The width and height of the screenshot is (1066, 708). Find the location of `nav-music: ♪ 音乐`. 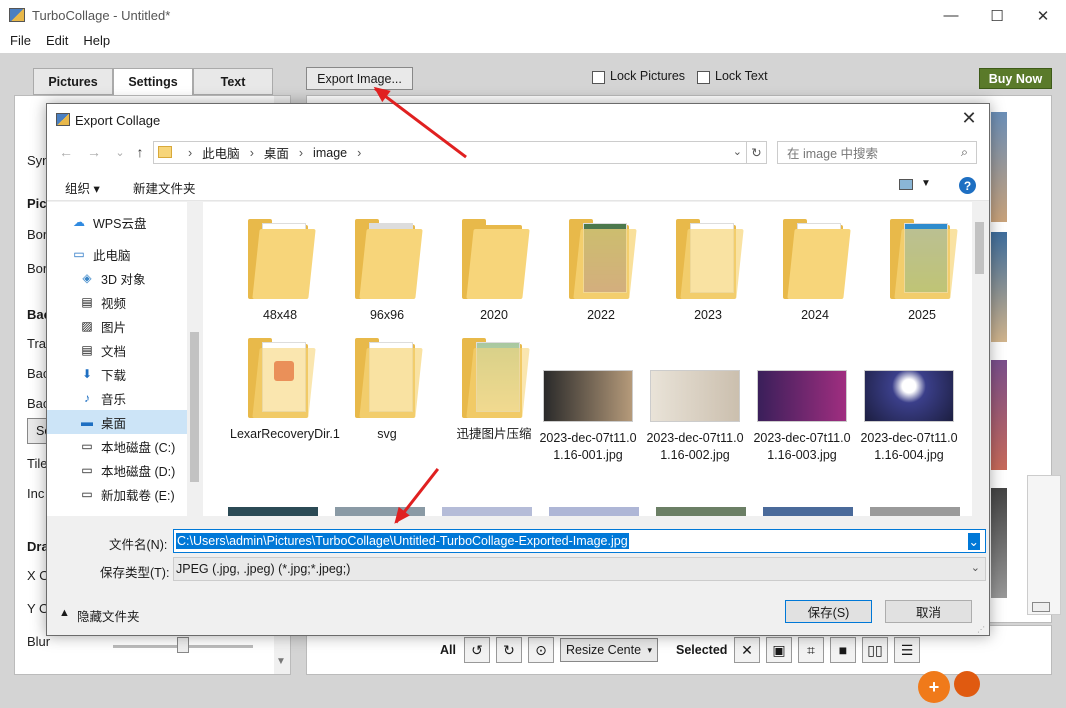

nav-music: ♪ 音乐 is located at coordinates (117, 398).